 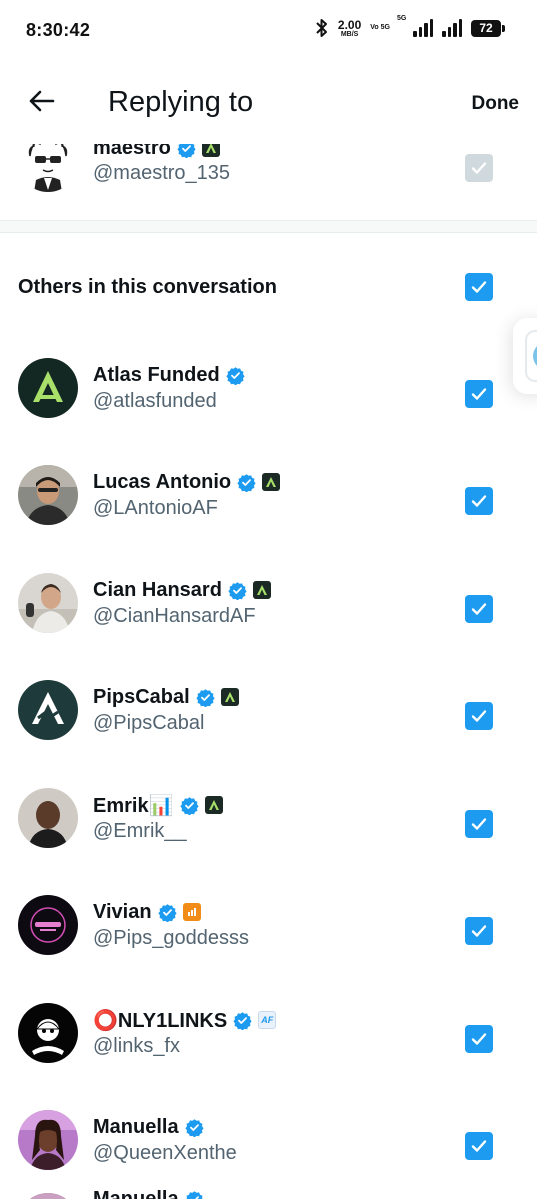 What do you see at coordinates (268, 103) in the screenshot?
I see `header: Replying to Done` at bounding box center [268, 103].